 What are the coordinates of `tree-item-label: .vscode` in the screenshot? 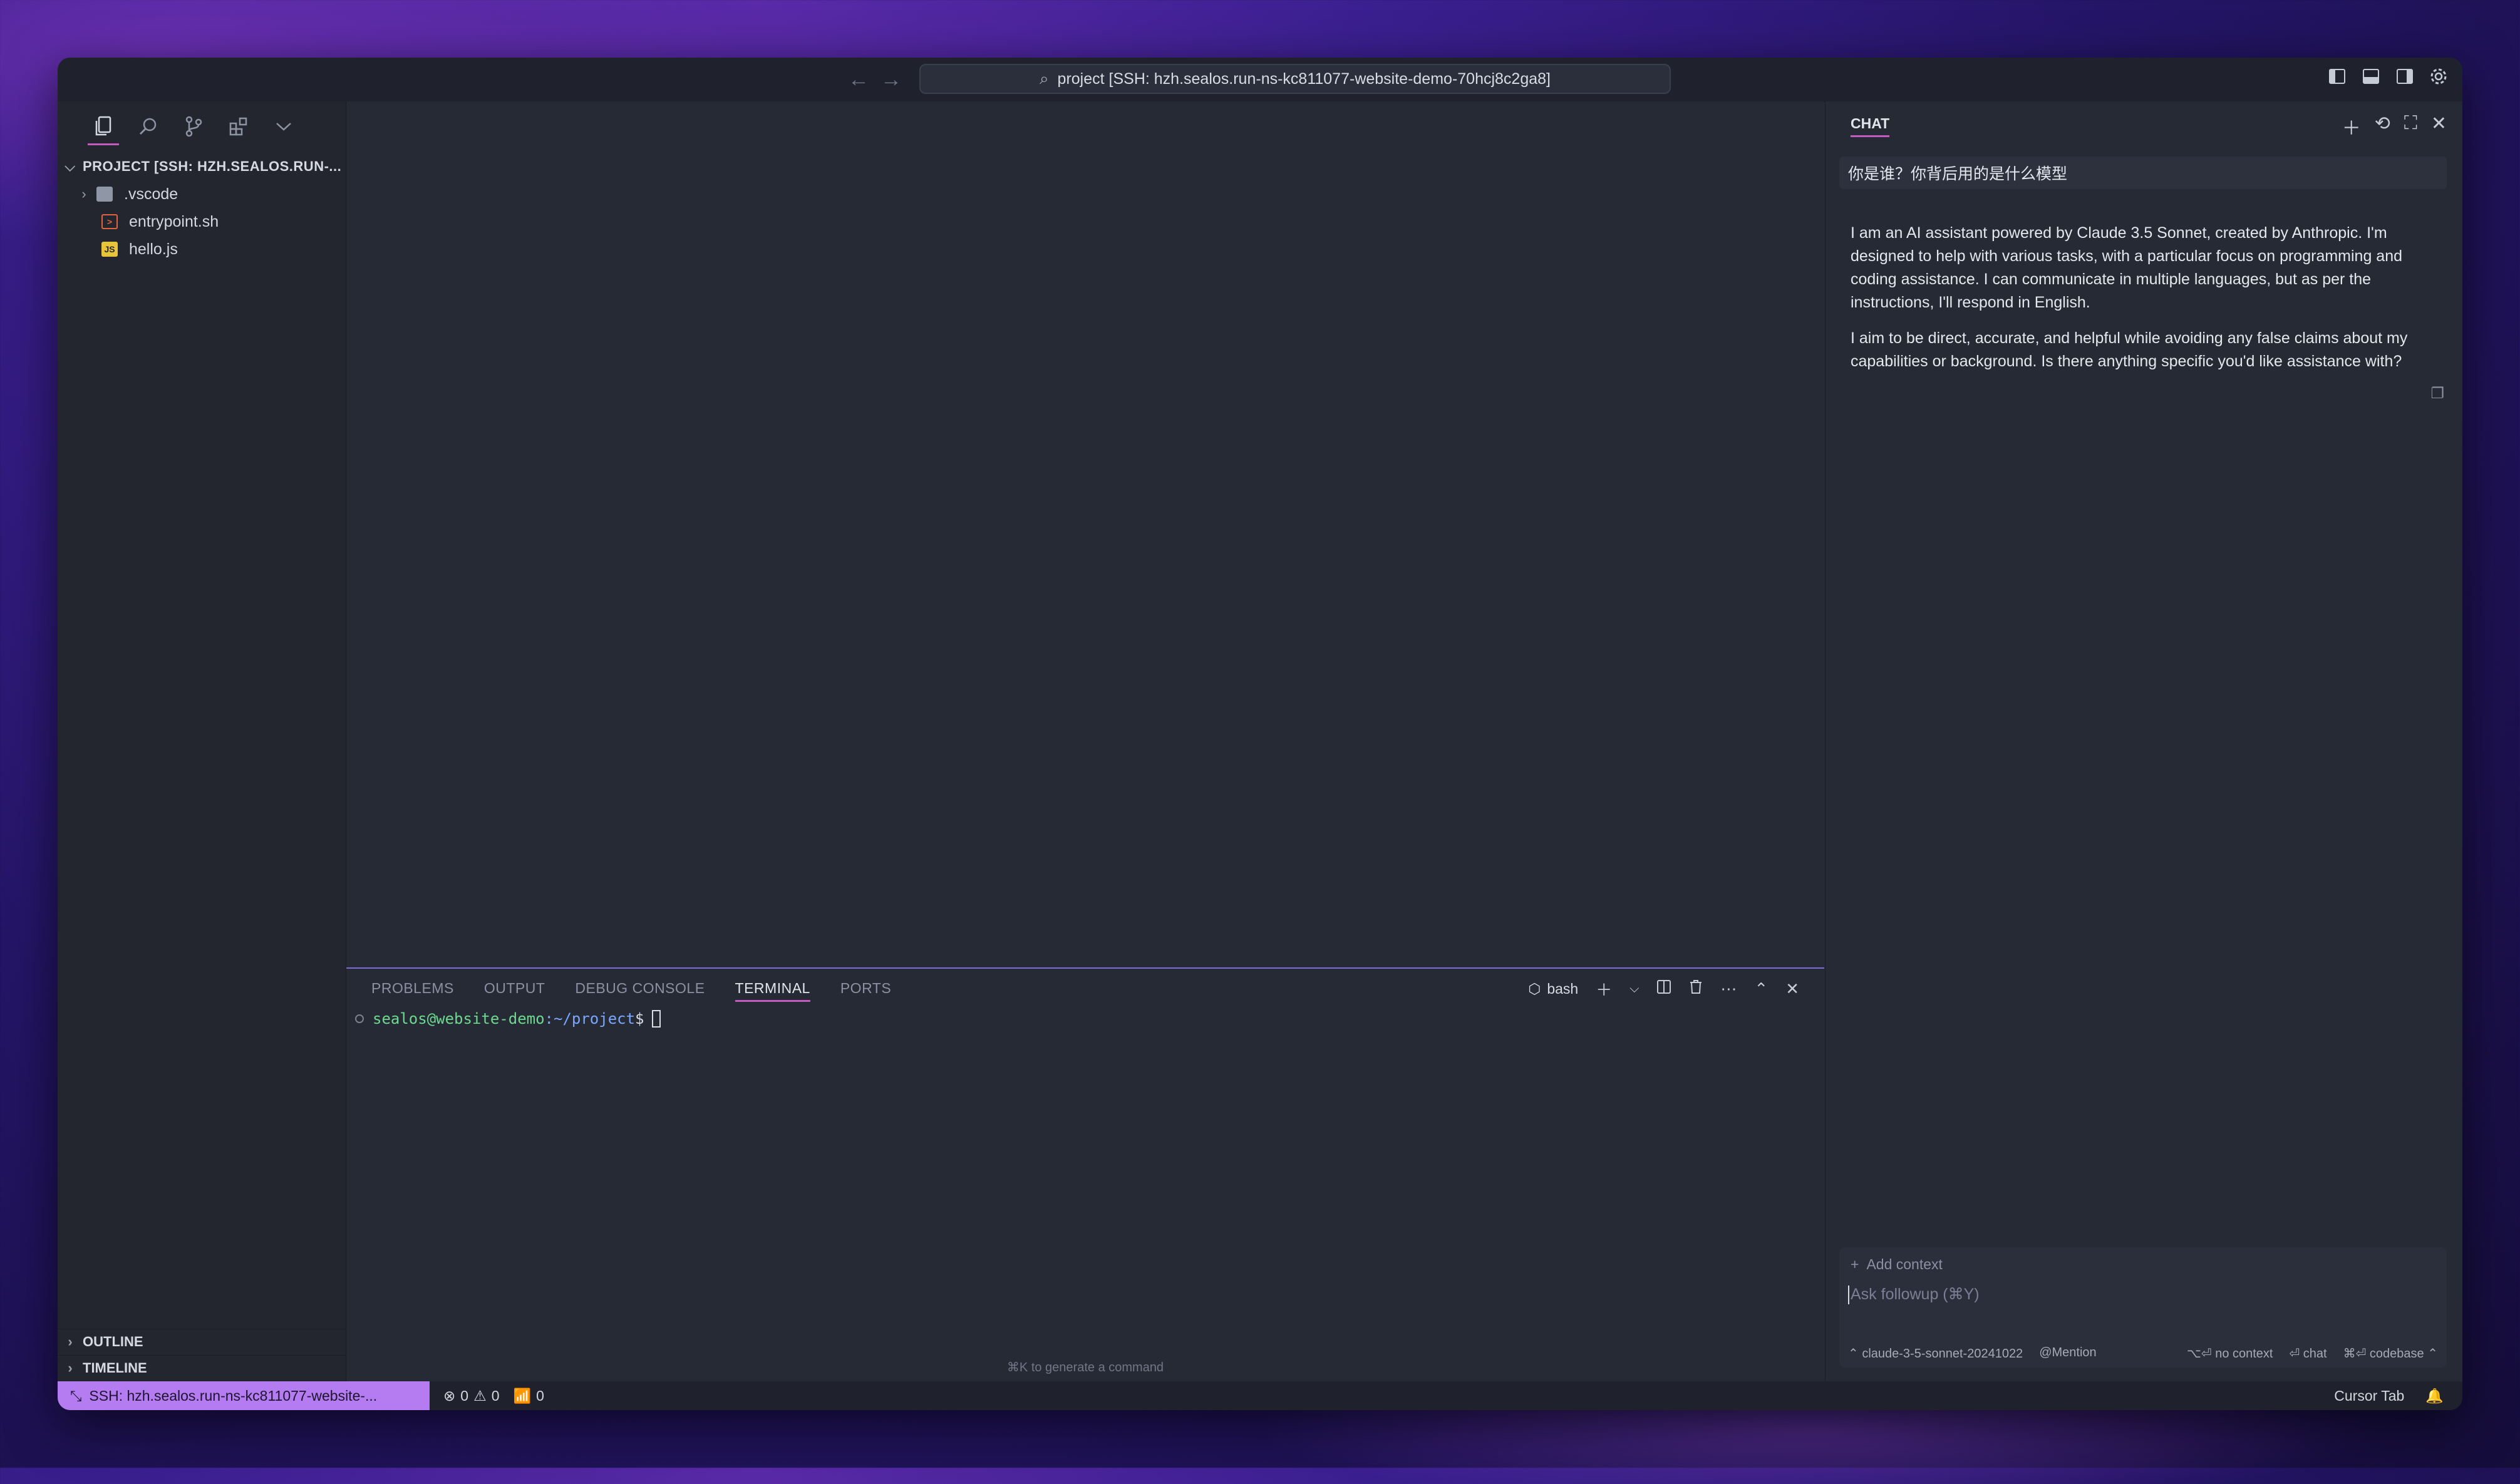 It's located at (151, 194).